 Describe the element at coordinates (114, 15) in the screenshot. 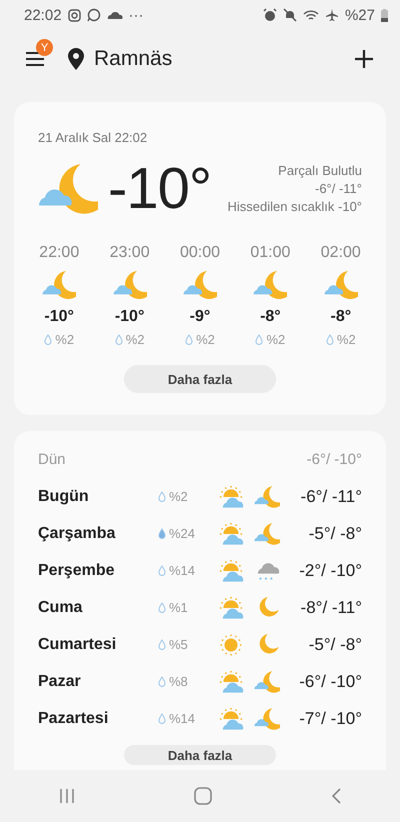

I see `cloud-icon` at that location.